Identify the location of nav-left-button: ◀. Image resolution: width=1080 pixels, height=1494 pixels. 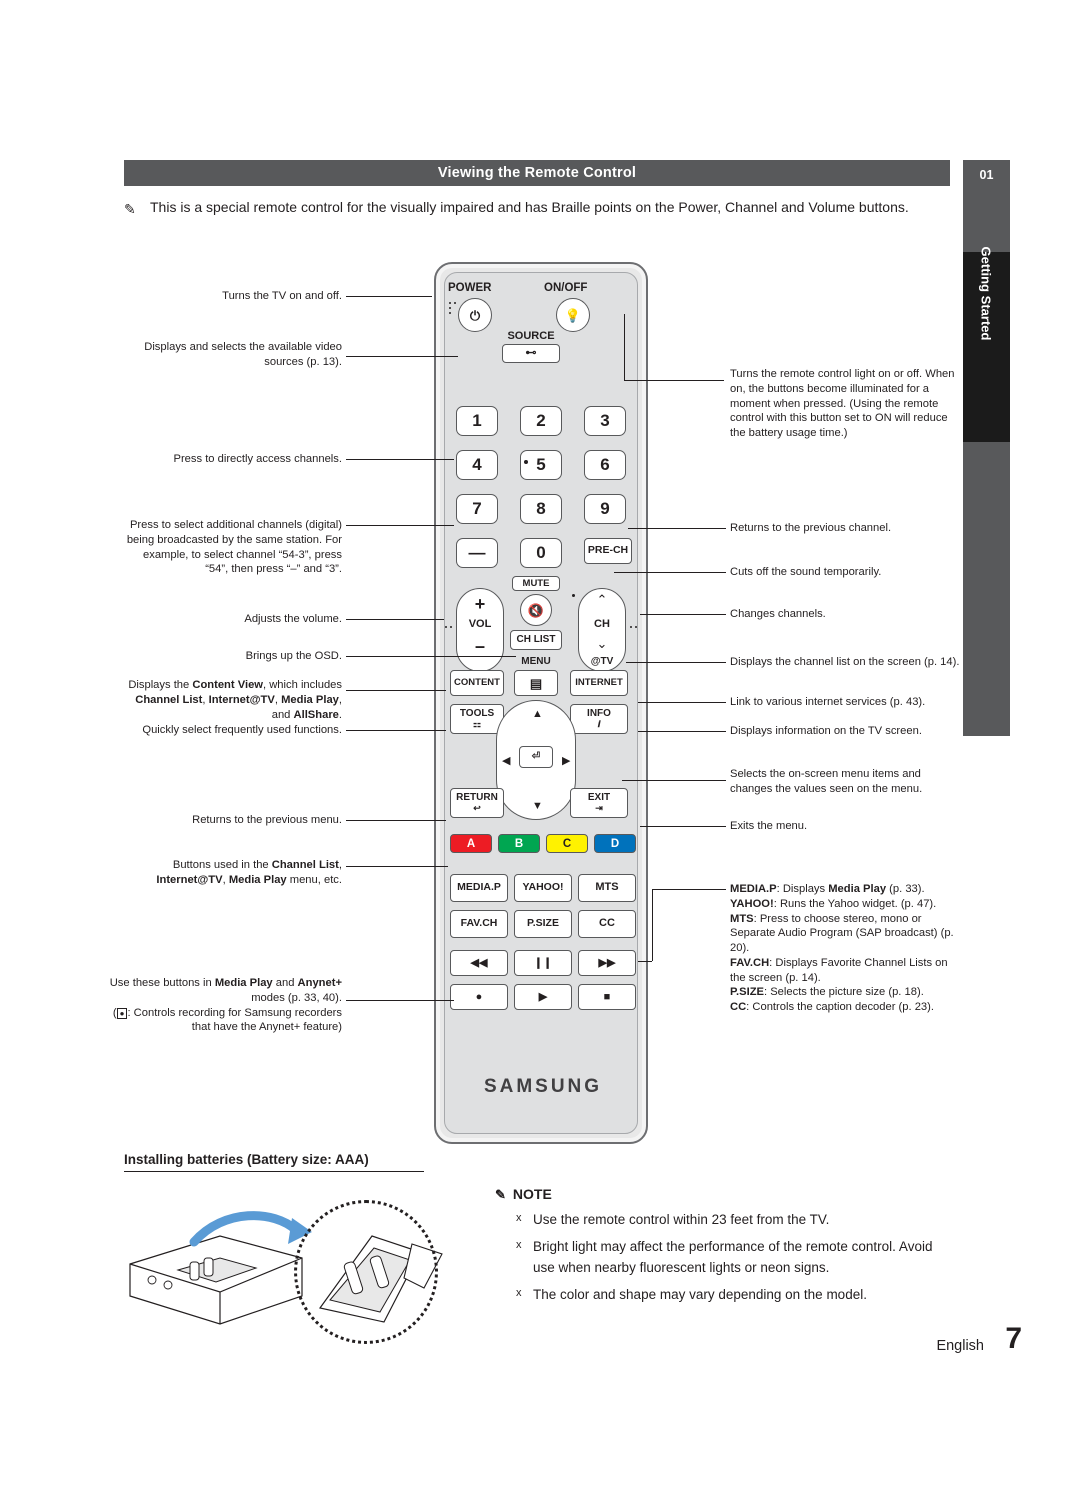
(506, 760).